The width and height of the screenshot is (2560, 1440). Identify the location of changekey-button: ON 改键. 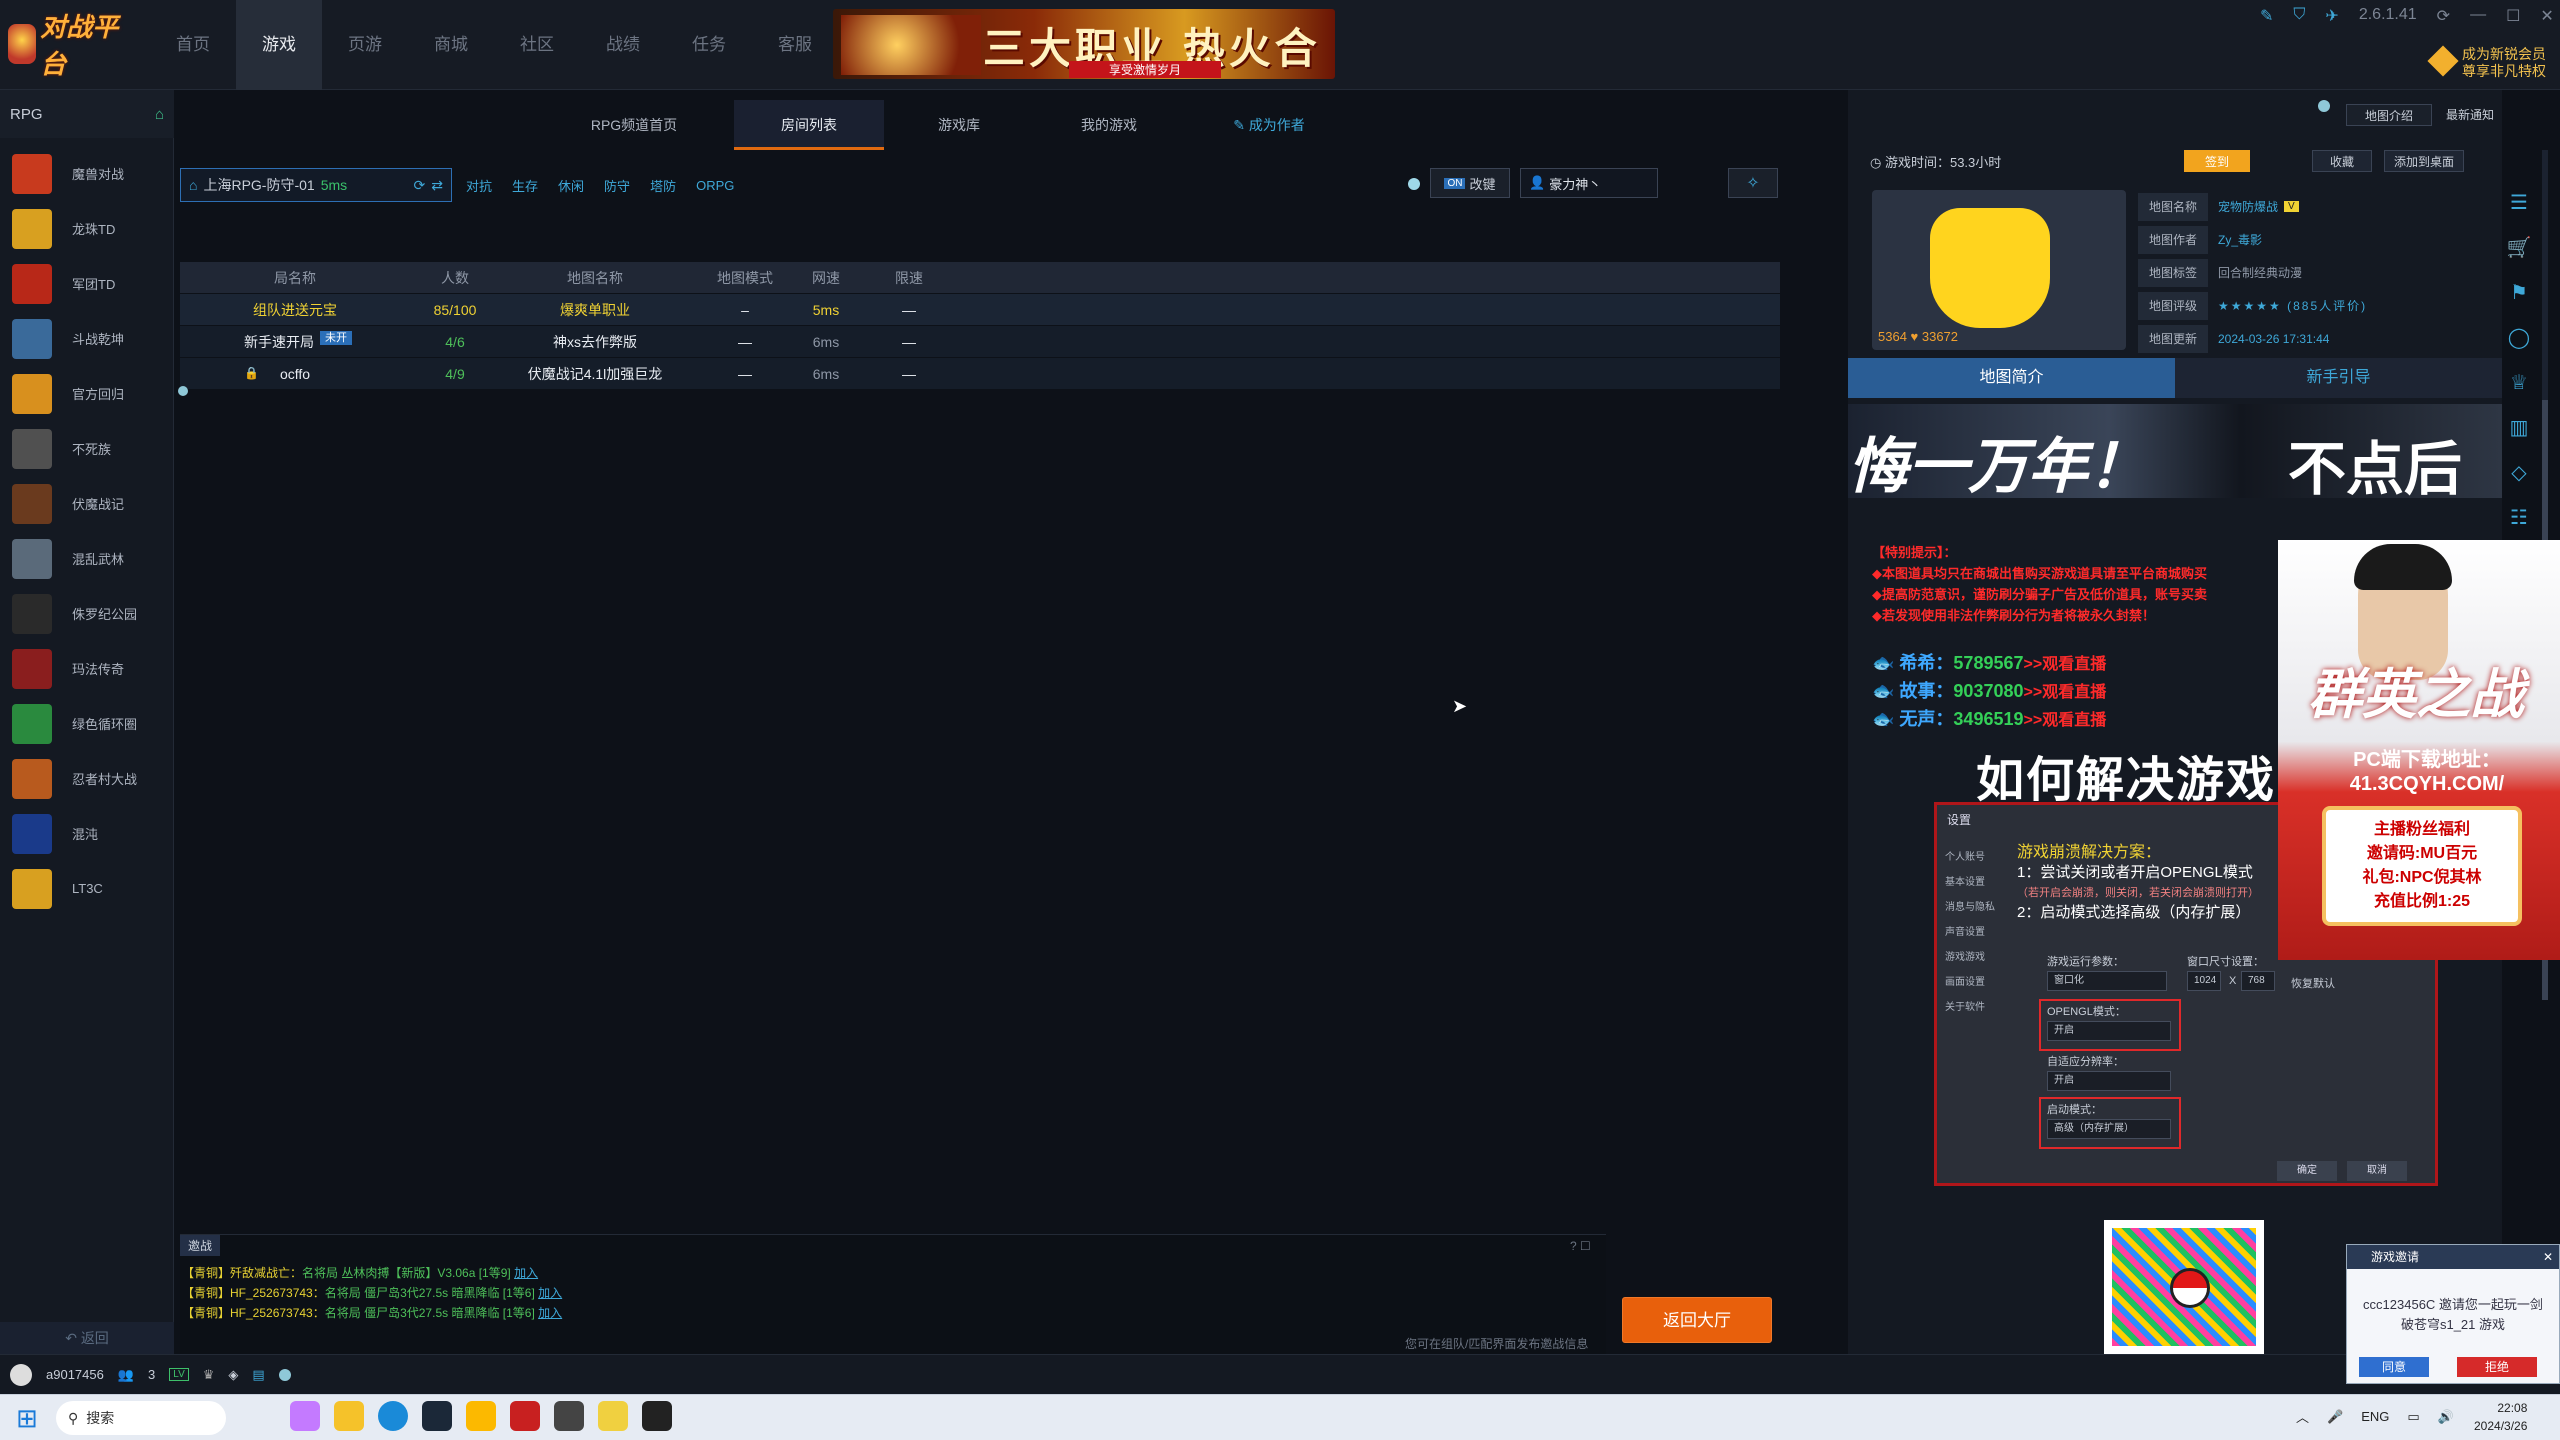
(1470, 183).